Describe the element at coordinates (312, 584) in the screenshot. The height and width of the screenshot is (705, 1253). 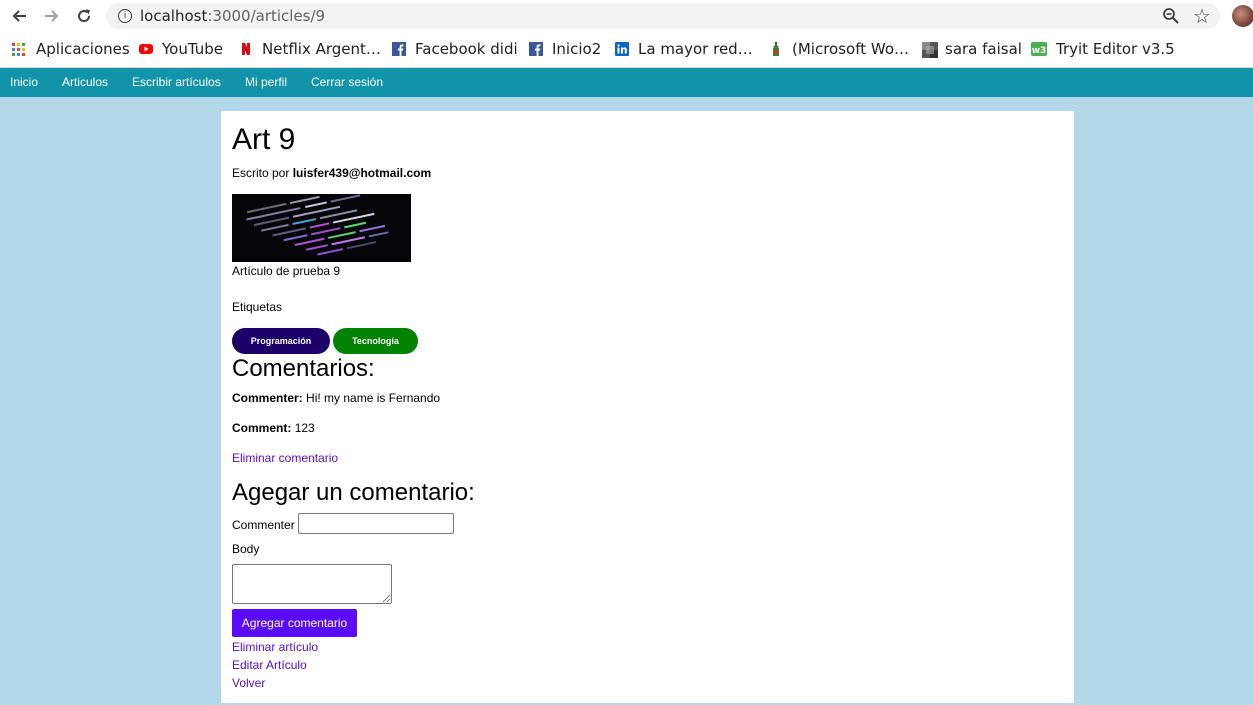
I see `body-textarea` at that location.